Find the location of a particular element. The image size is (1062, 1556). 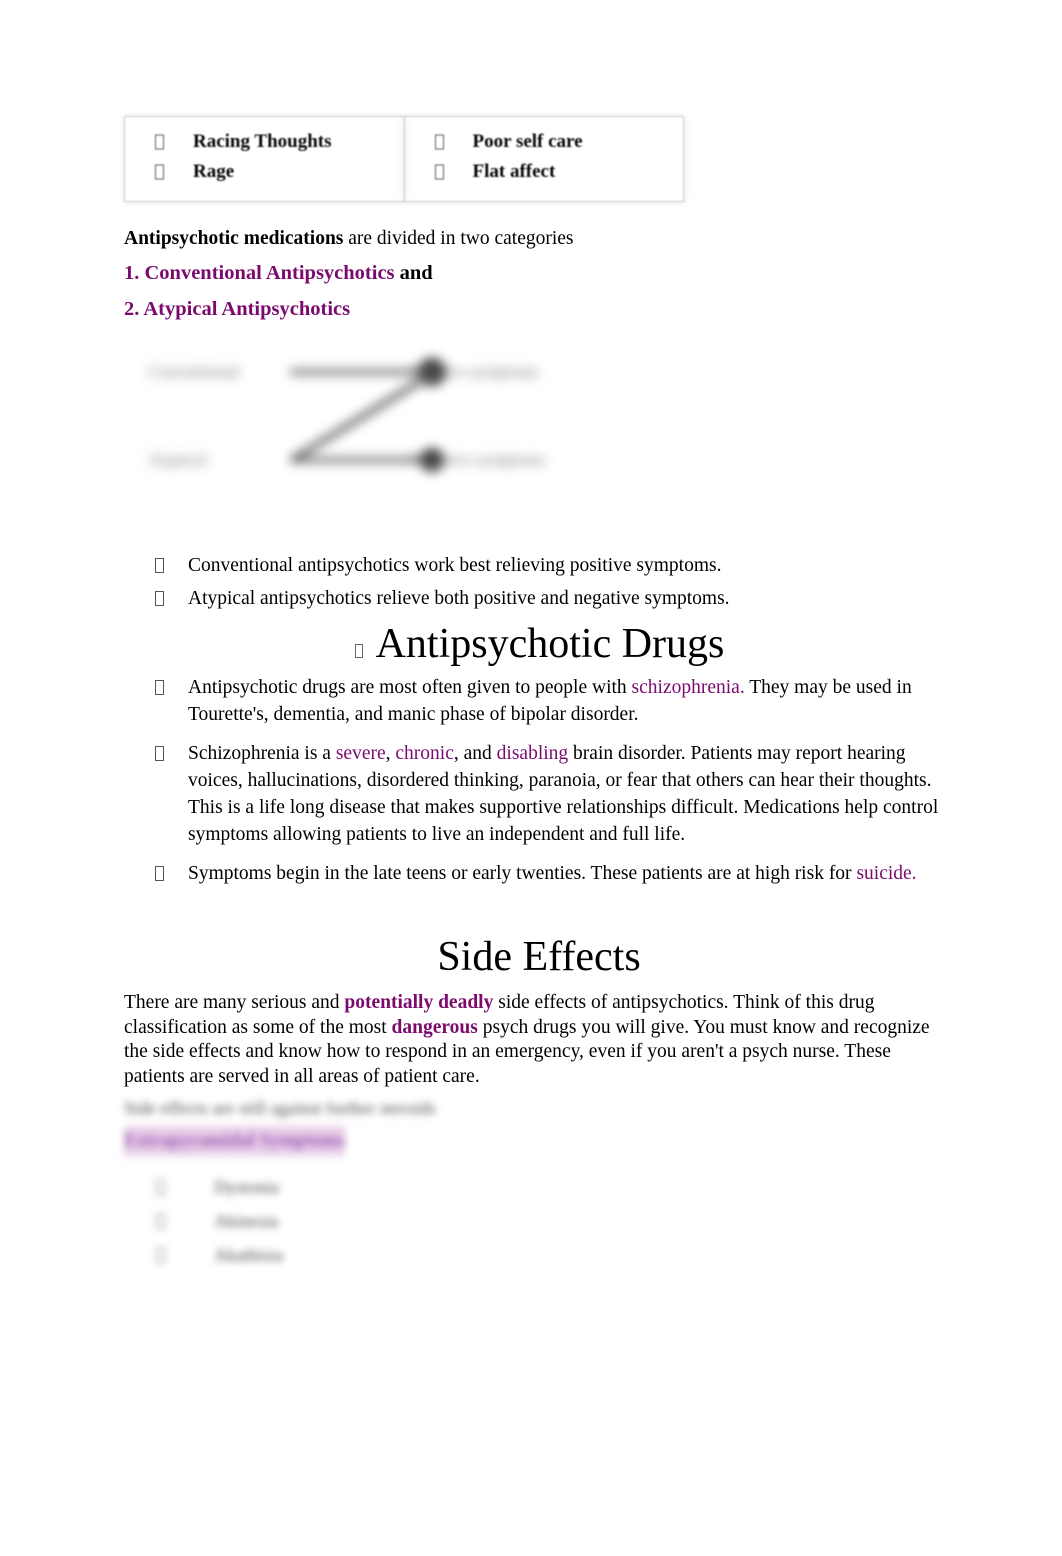

emphasis-potentially-deadly: potentially deadly is located at coordinates (419, 1002).